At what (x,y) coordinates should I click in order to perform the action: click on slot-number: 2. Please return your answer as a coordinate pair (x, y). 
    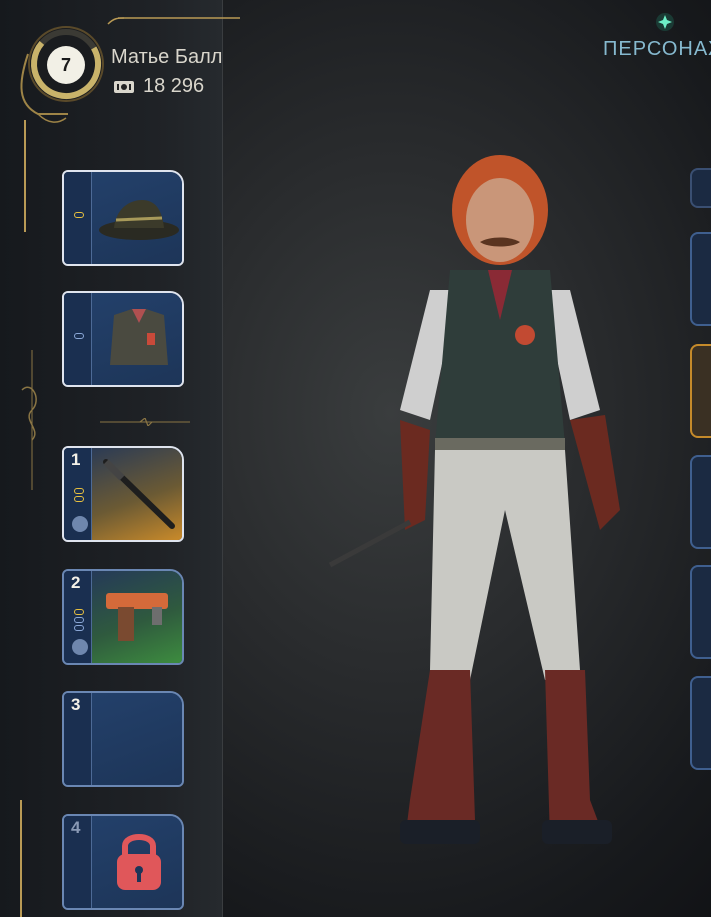
    Looking at the image, I should click on (76, 582).